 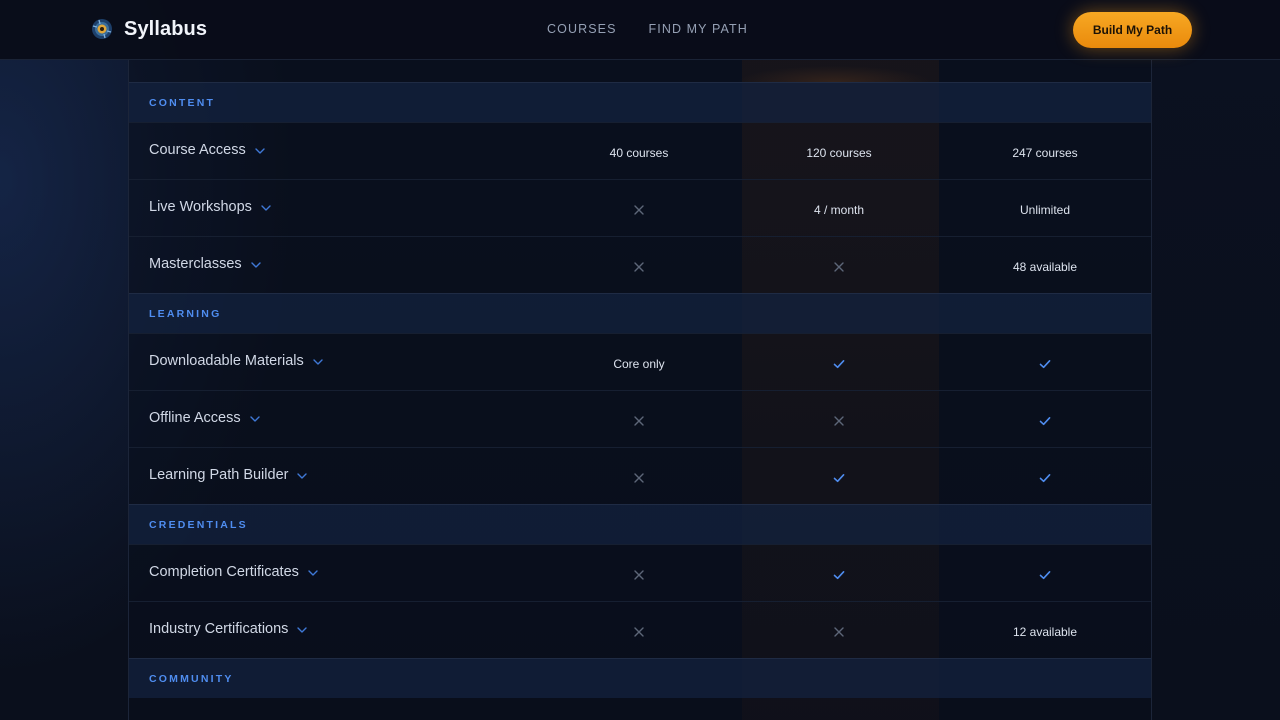 I want to click on feature-toggle: Industry Certifications, so click(x=228, y=629).